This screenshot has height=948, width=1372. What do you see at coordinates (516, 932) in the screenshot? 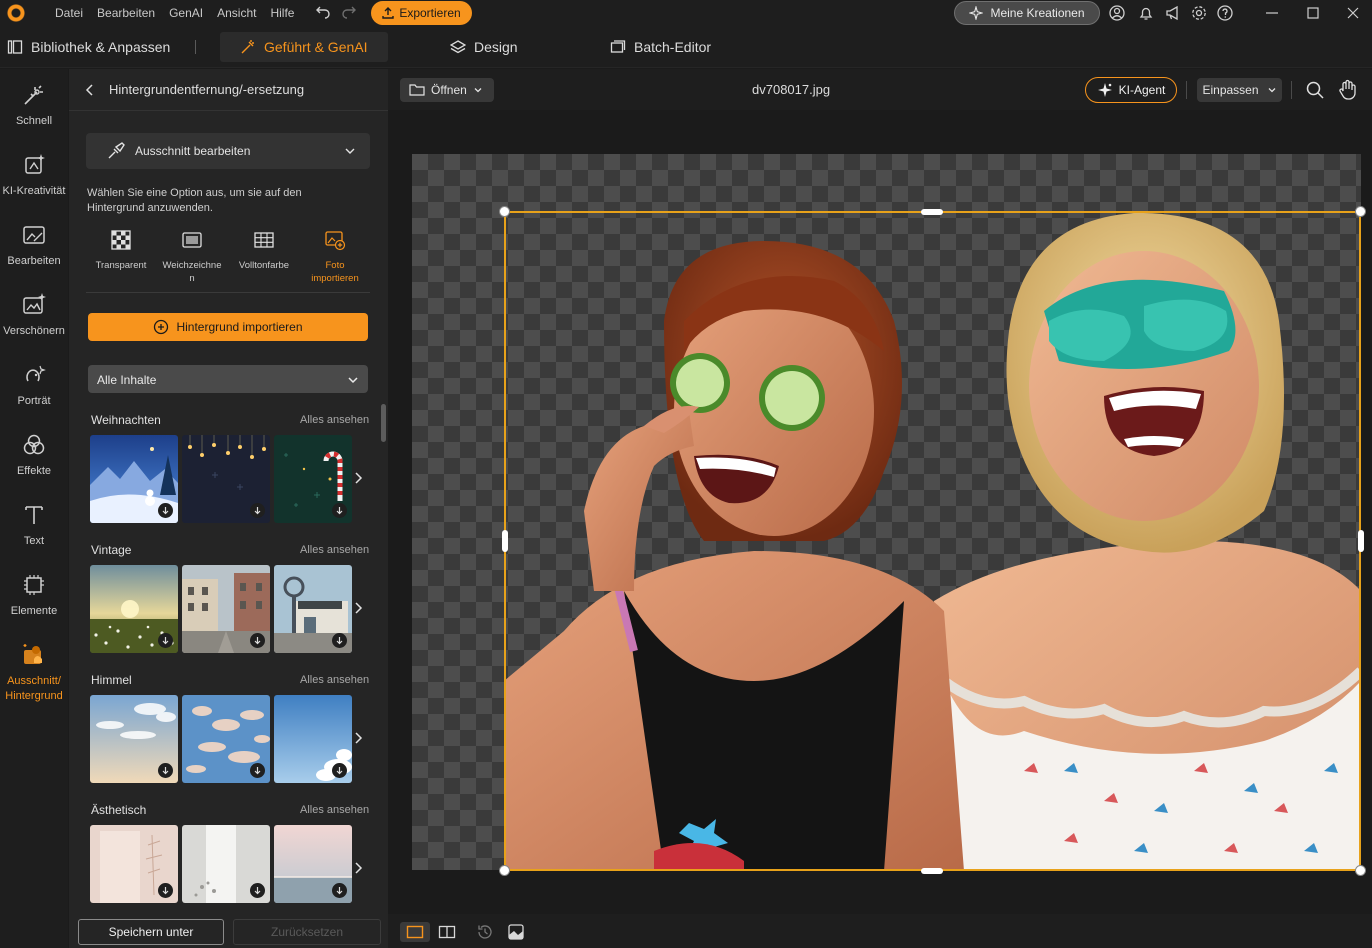
I see `export-image-icon` at bounding box center [516, 932].